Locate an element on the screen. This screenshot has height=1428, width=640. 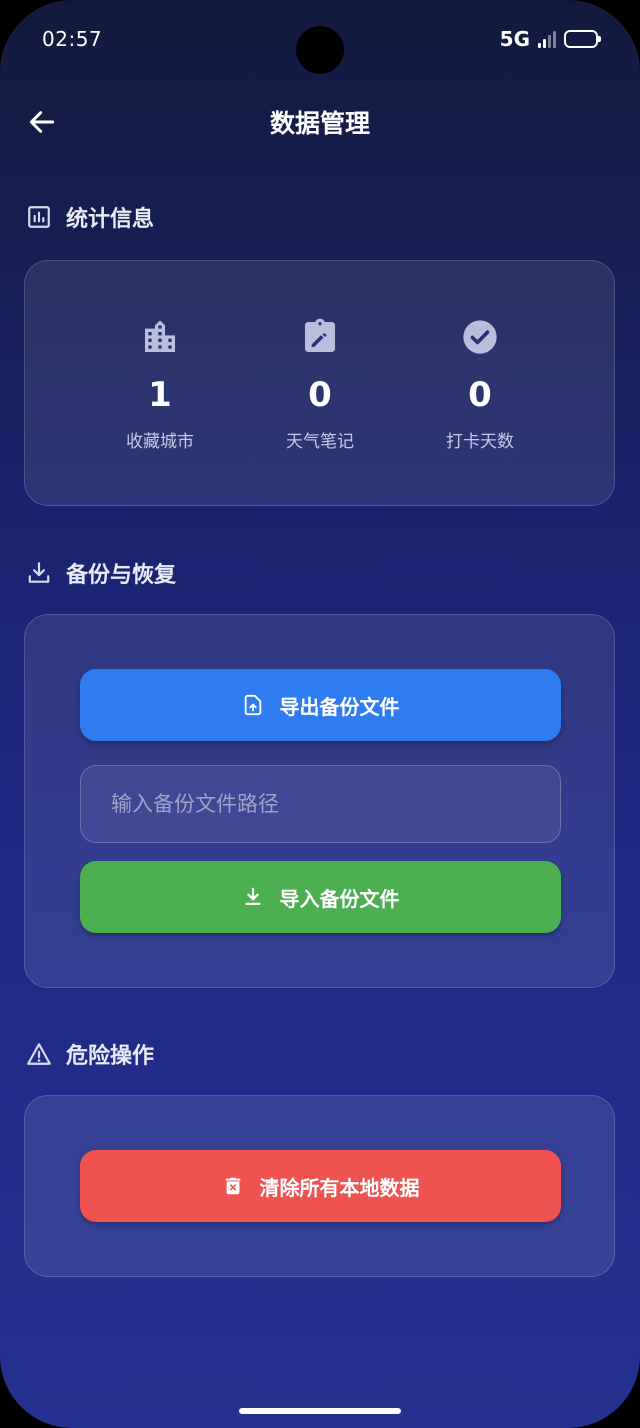
stat-label: 天气笔记 is located at coordinates (320, 442).